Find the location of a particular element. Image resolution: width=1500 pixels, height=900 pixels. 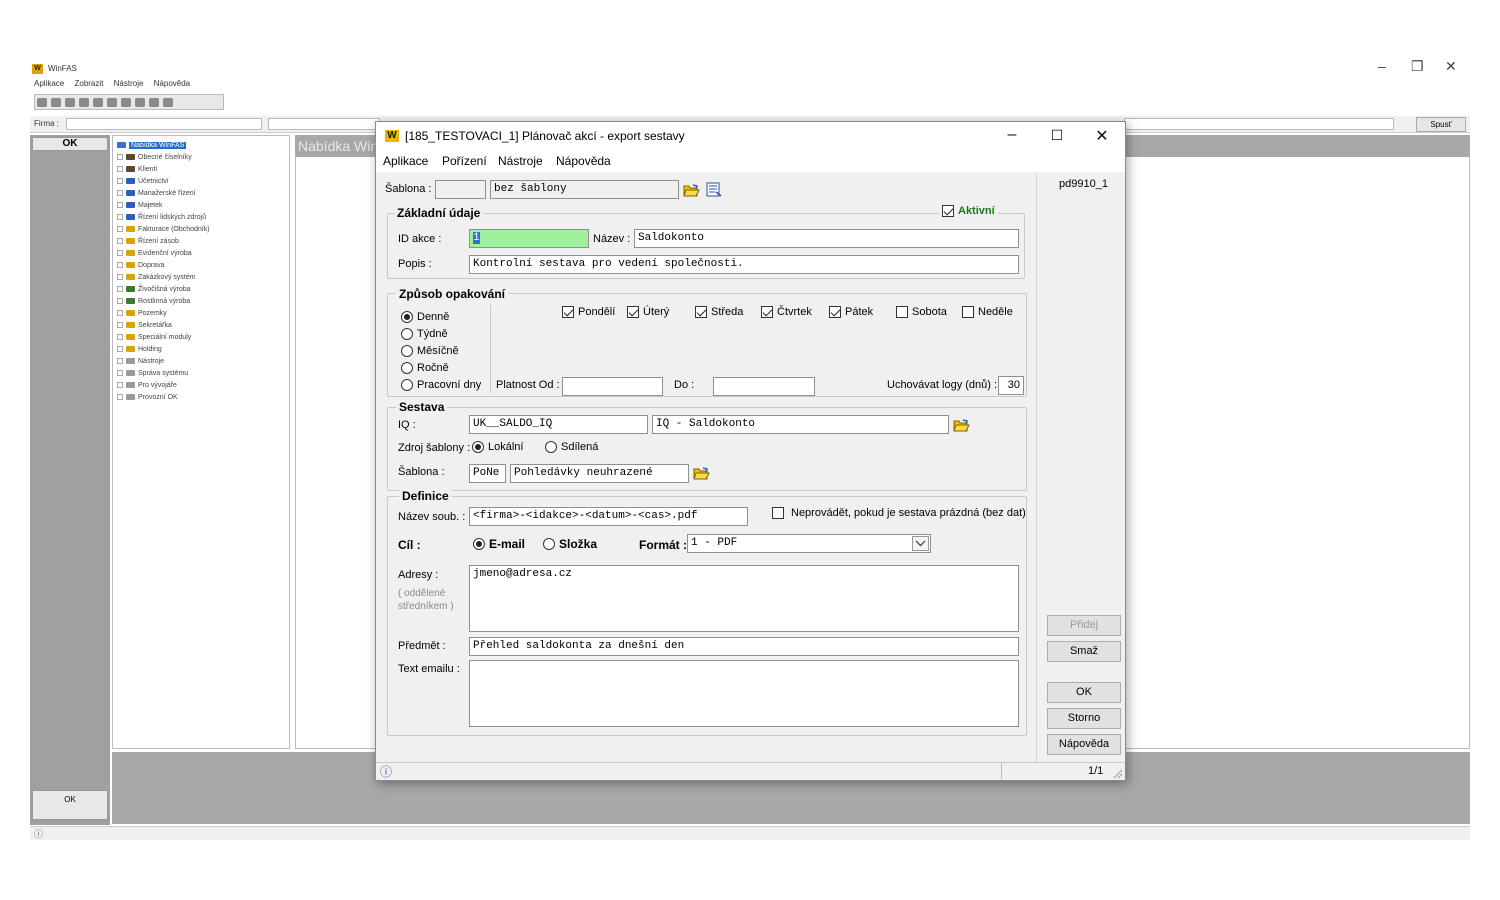

maximize-icon: ☐ is located at coordinates (1057, 135).